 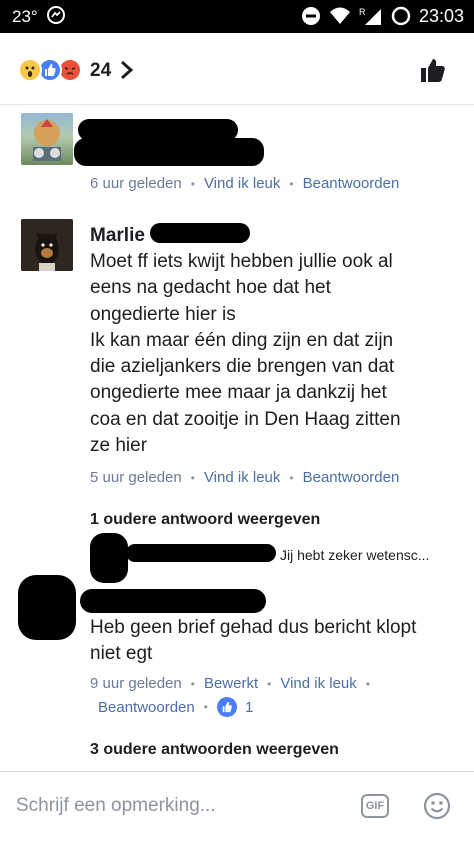 What do you see at coordinates (231, 683) in the screenshot?
I see `edited-label: Bewerkt` at bounding box center [231, 683].